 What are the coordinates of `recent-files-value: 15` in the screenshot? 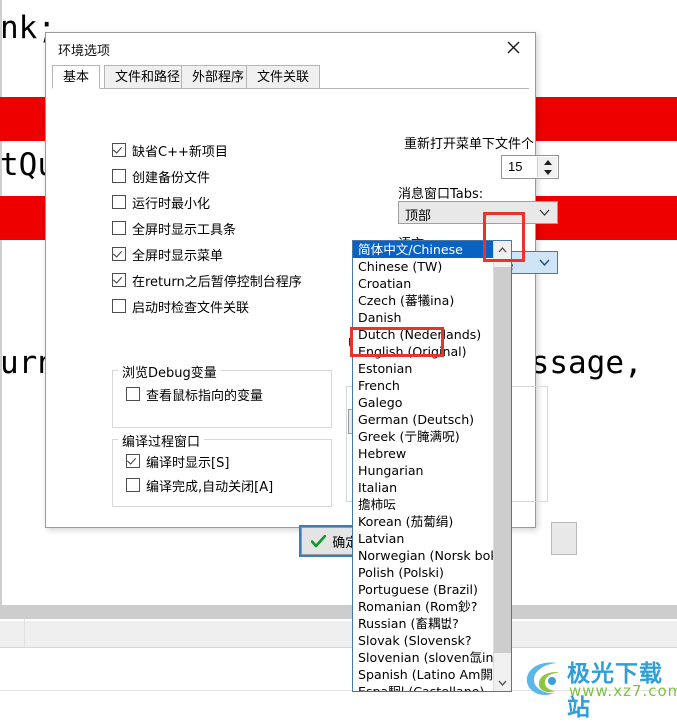 It's located at (515, 166).